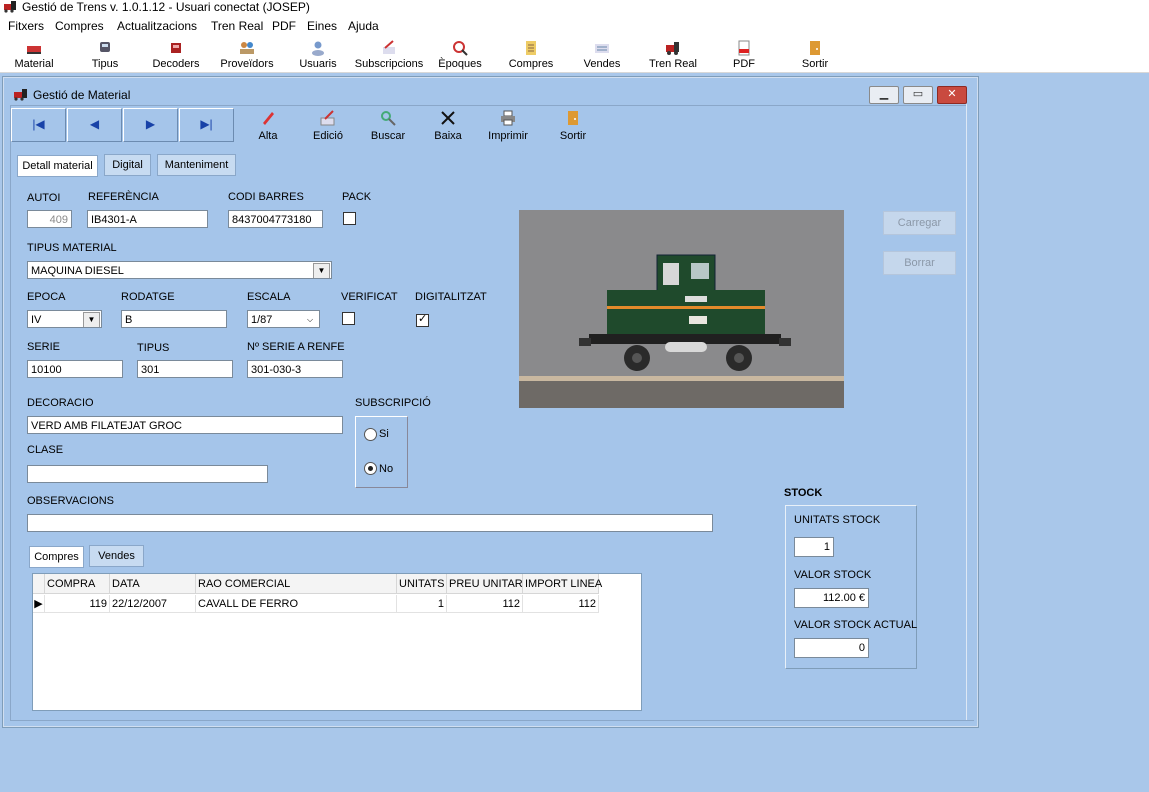 The image size is (1149, 792). Describe the element at coordinates (602, 48) in the screenshot. I see `vendes-icon` at that location.